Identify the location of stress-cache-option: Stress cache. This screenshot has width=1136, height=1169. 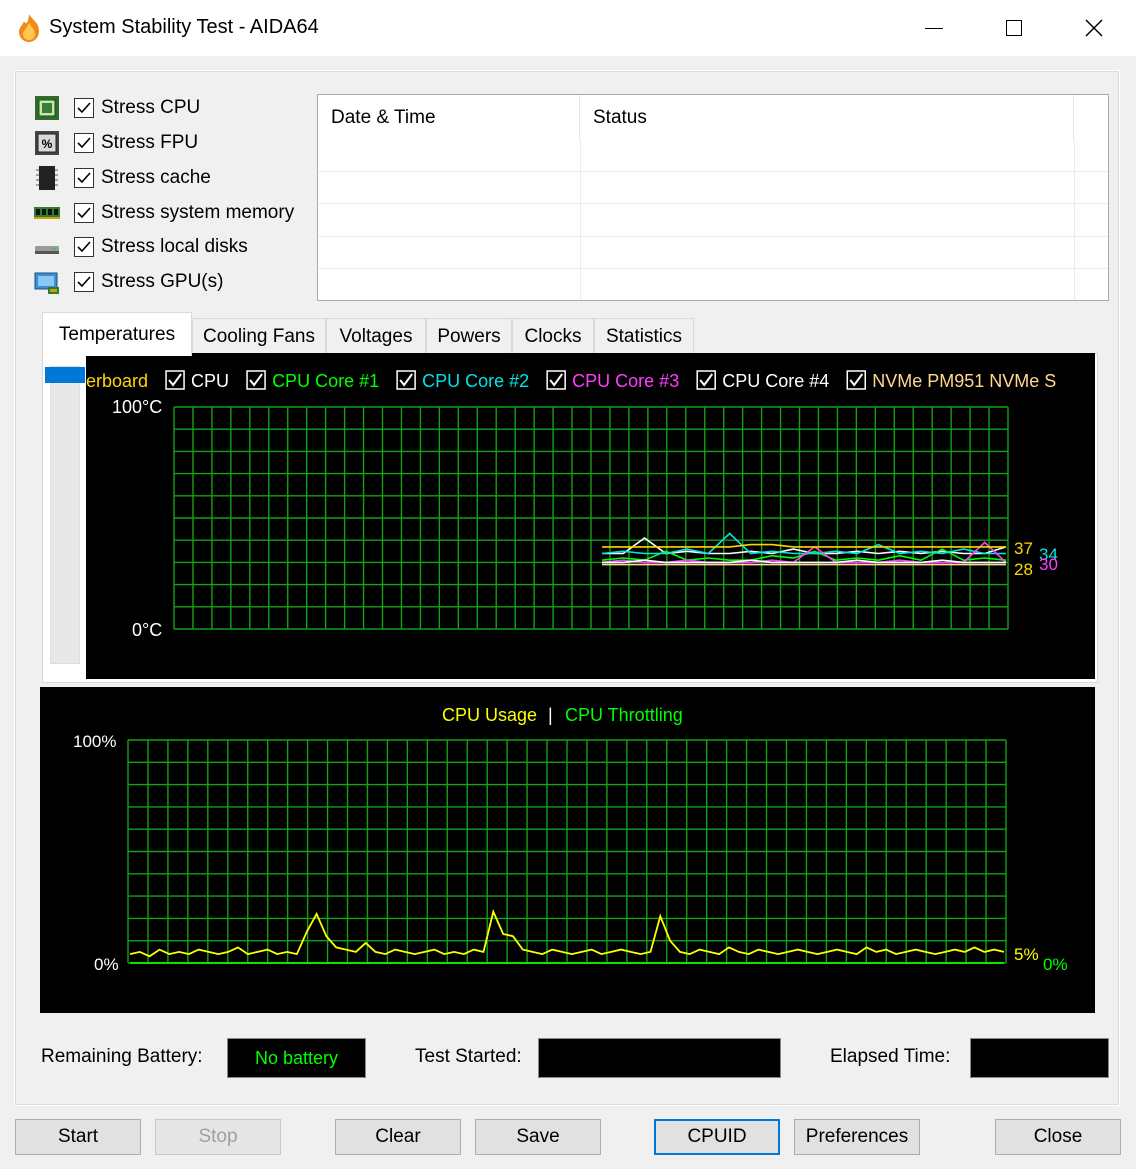
(122, 178).